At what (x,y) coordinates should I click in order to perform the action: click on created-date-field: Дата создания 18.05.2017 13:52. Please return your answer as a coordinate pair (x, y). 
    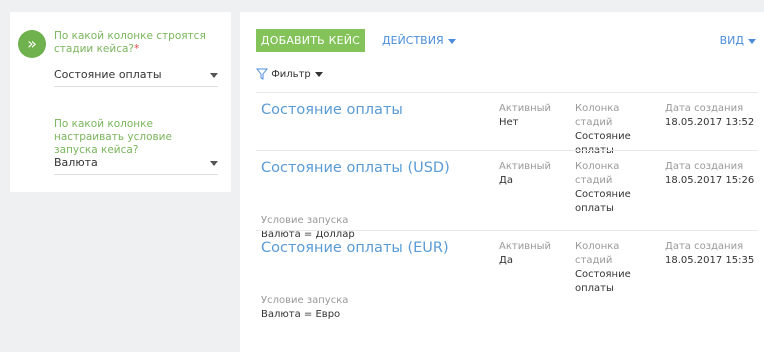
    Looking at the image, I should click on (709, 116).